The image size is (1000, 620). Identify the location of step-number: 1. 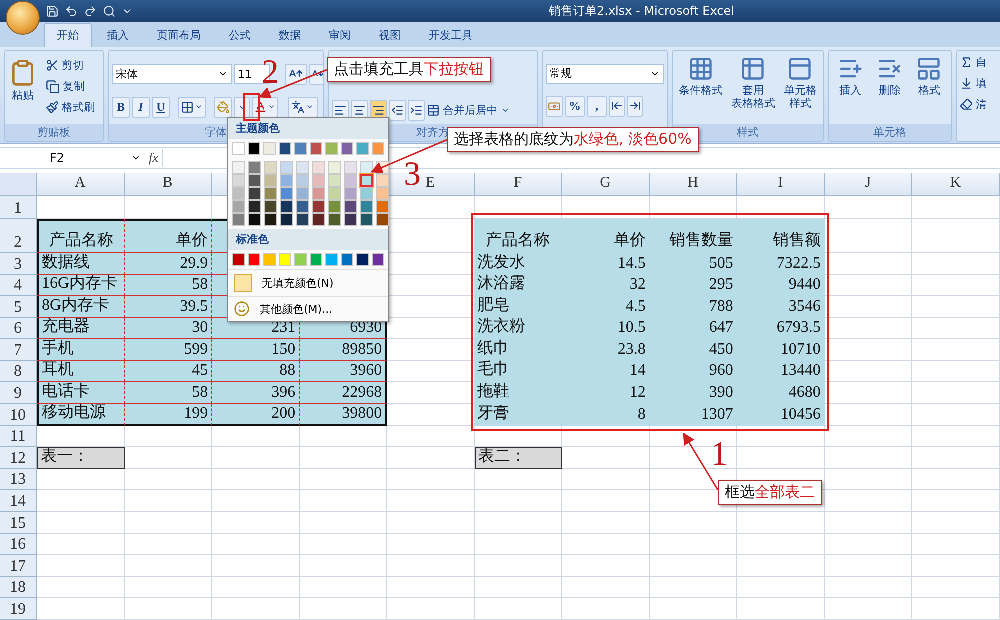
(719, 455).